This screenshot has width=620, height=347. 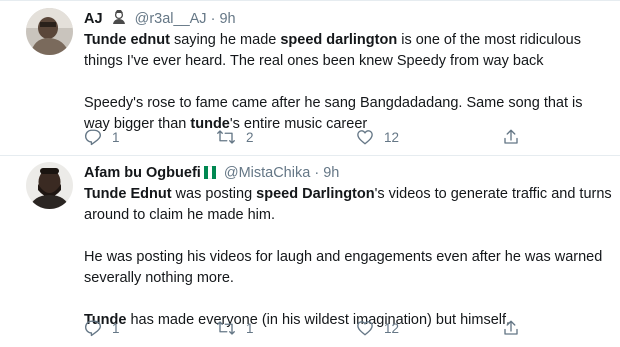 What do you see at coordinates (128, 194) in the screenshot?
I see `mention-text: Tunde Ednut` at bounding box center [128, 194].